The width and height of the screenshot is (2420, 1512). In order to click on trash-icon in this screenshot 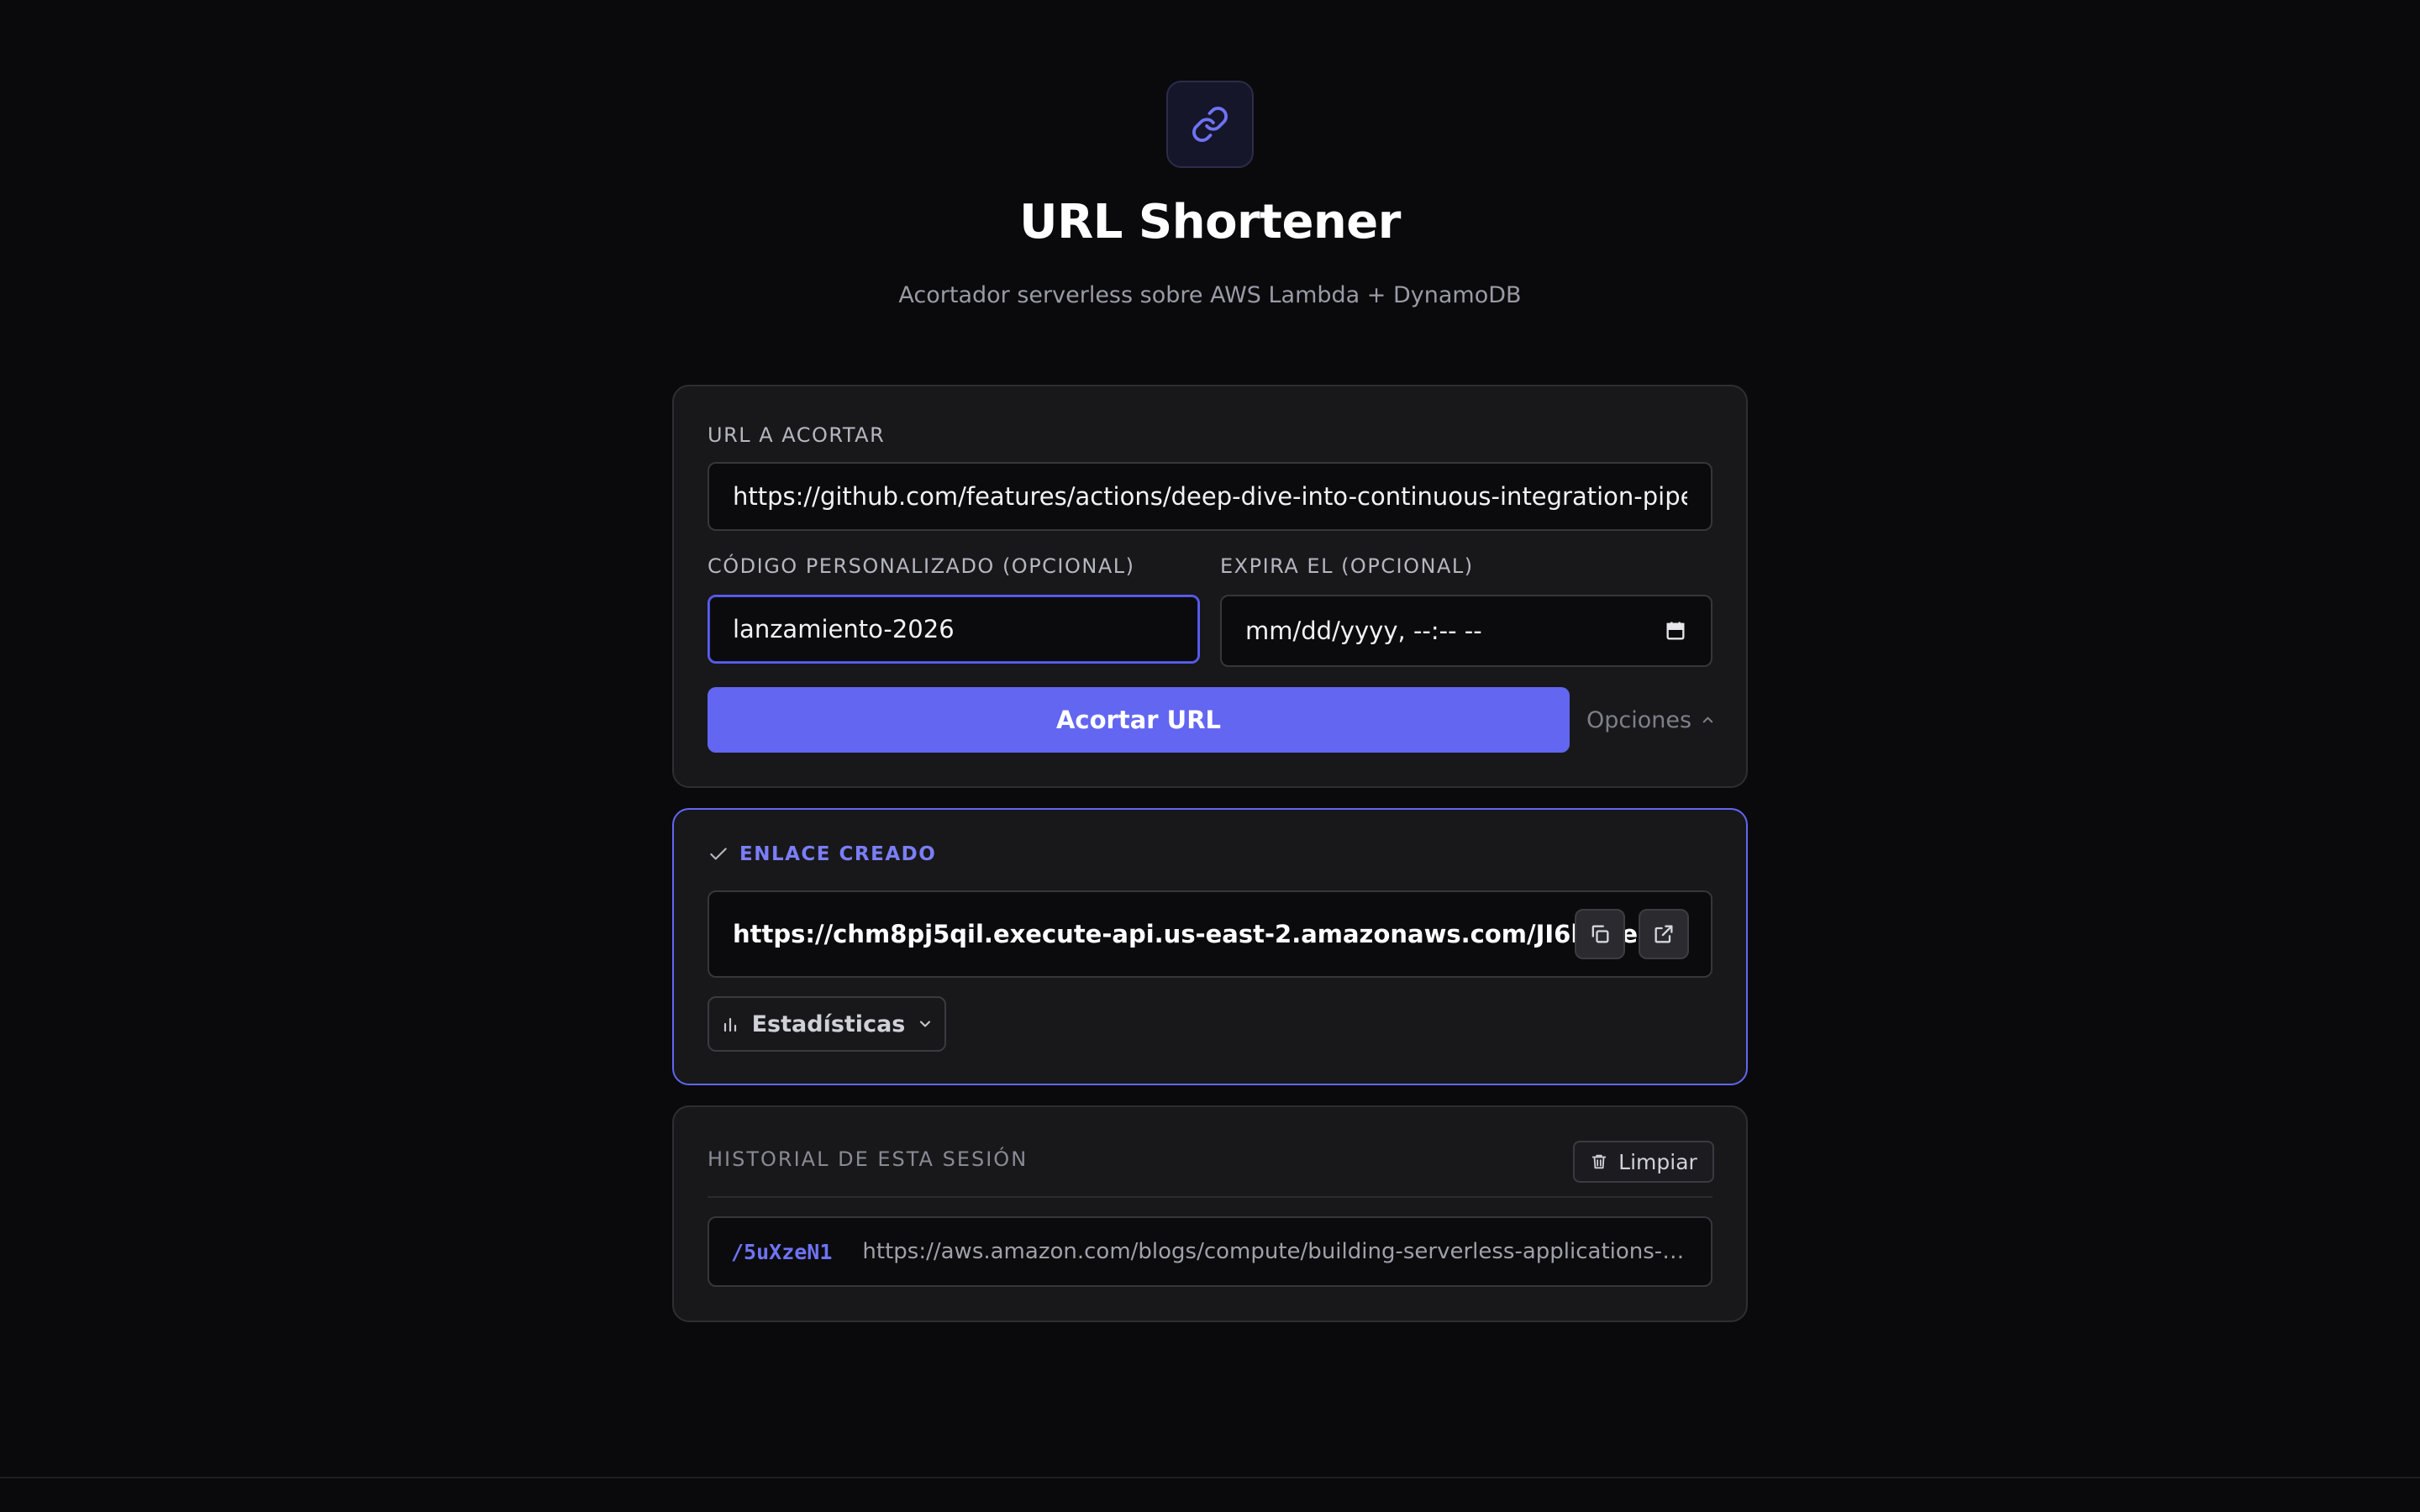, I will do `click(1599, 1161)`.